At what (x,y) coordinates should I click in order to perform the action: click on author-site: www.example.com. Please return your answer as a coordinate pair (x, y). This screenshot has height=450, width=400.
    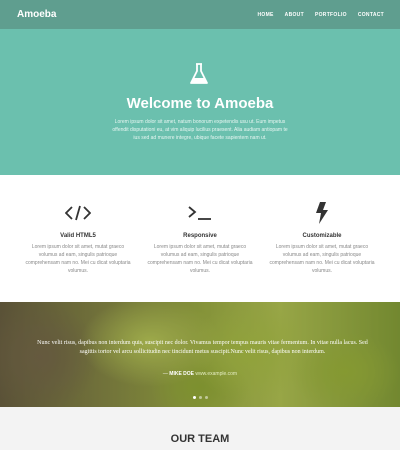
    Looking at the image, I should click on (216, 374).